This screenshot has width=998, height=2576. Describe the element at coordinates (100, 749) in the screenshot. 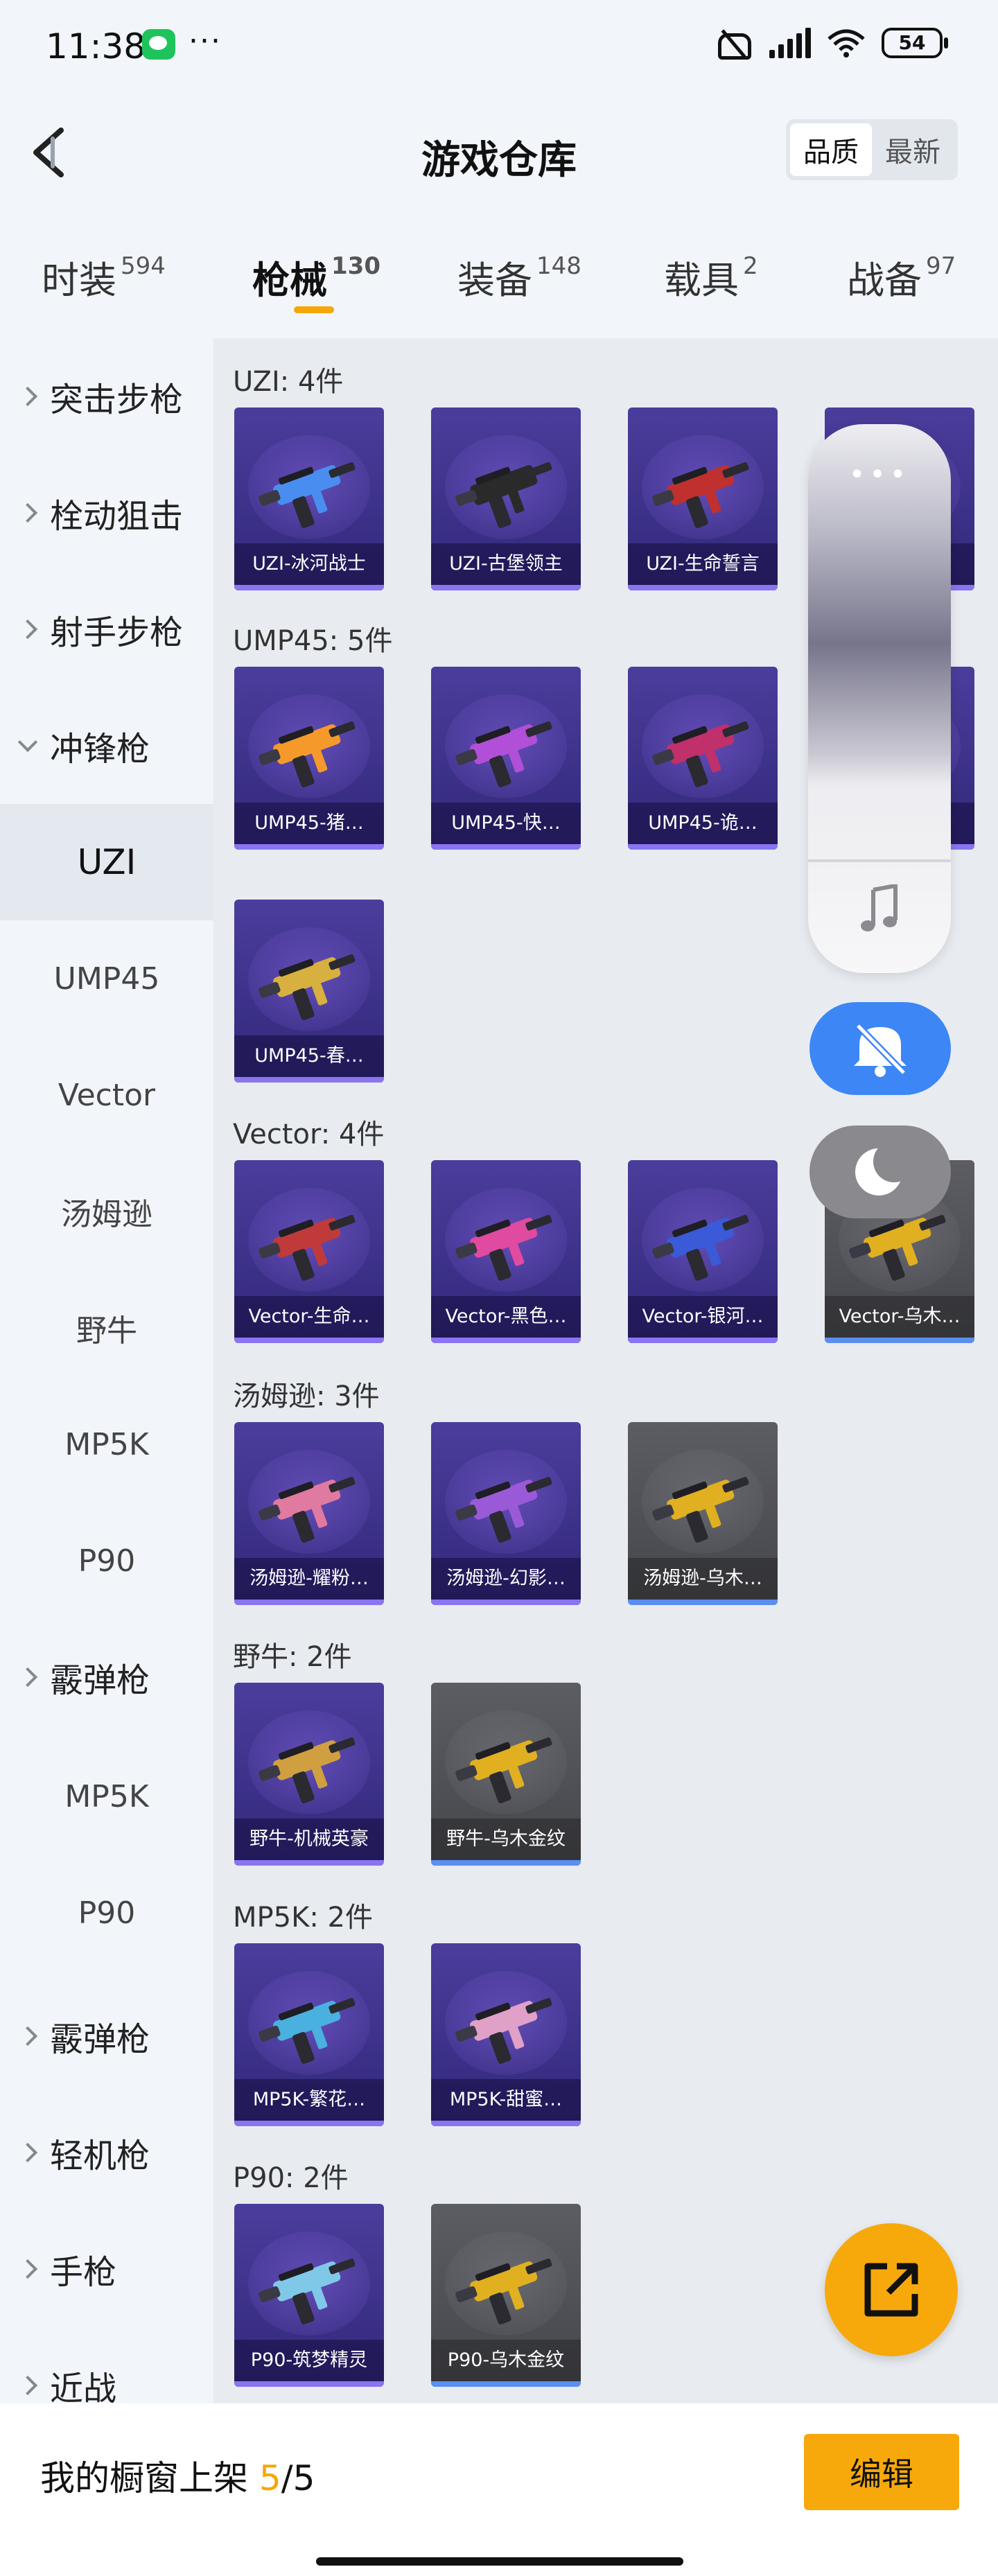

I see `sidebar-item-label: 冲锋枪` at that location.